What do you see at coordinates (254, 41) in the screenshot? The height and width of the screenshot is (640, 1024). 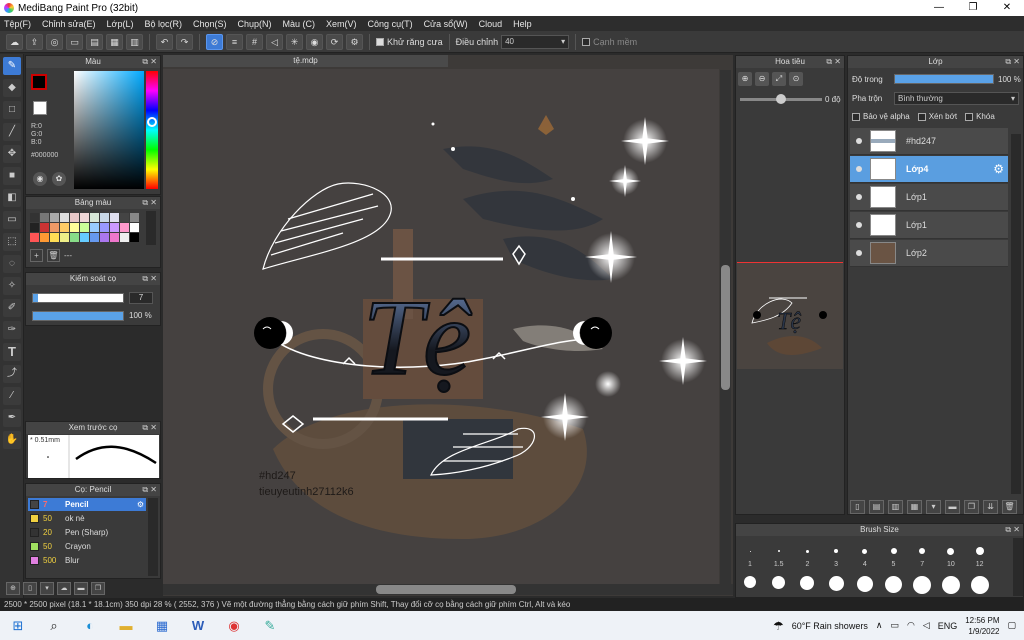 I see `grid-snap-icon: #` at bounding box center [254, 41].